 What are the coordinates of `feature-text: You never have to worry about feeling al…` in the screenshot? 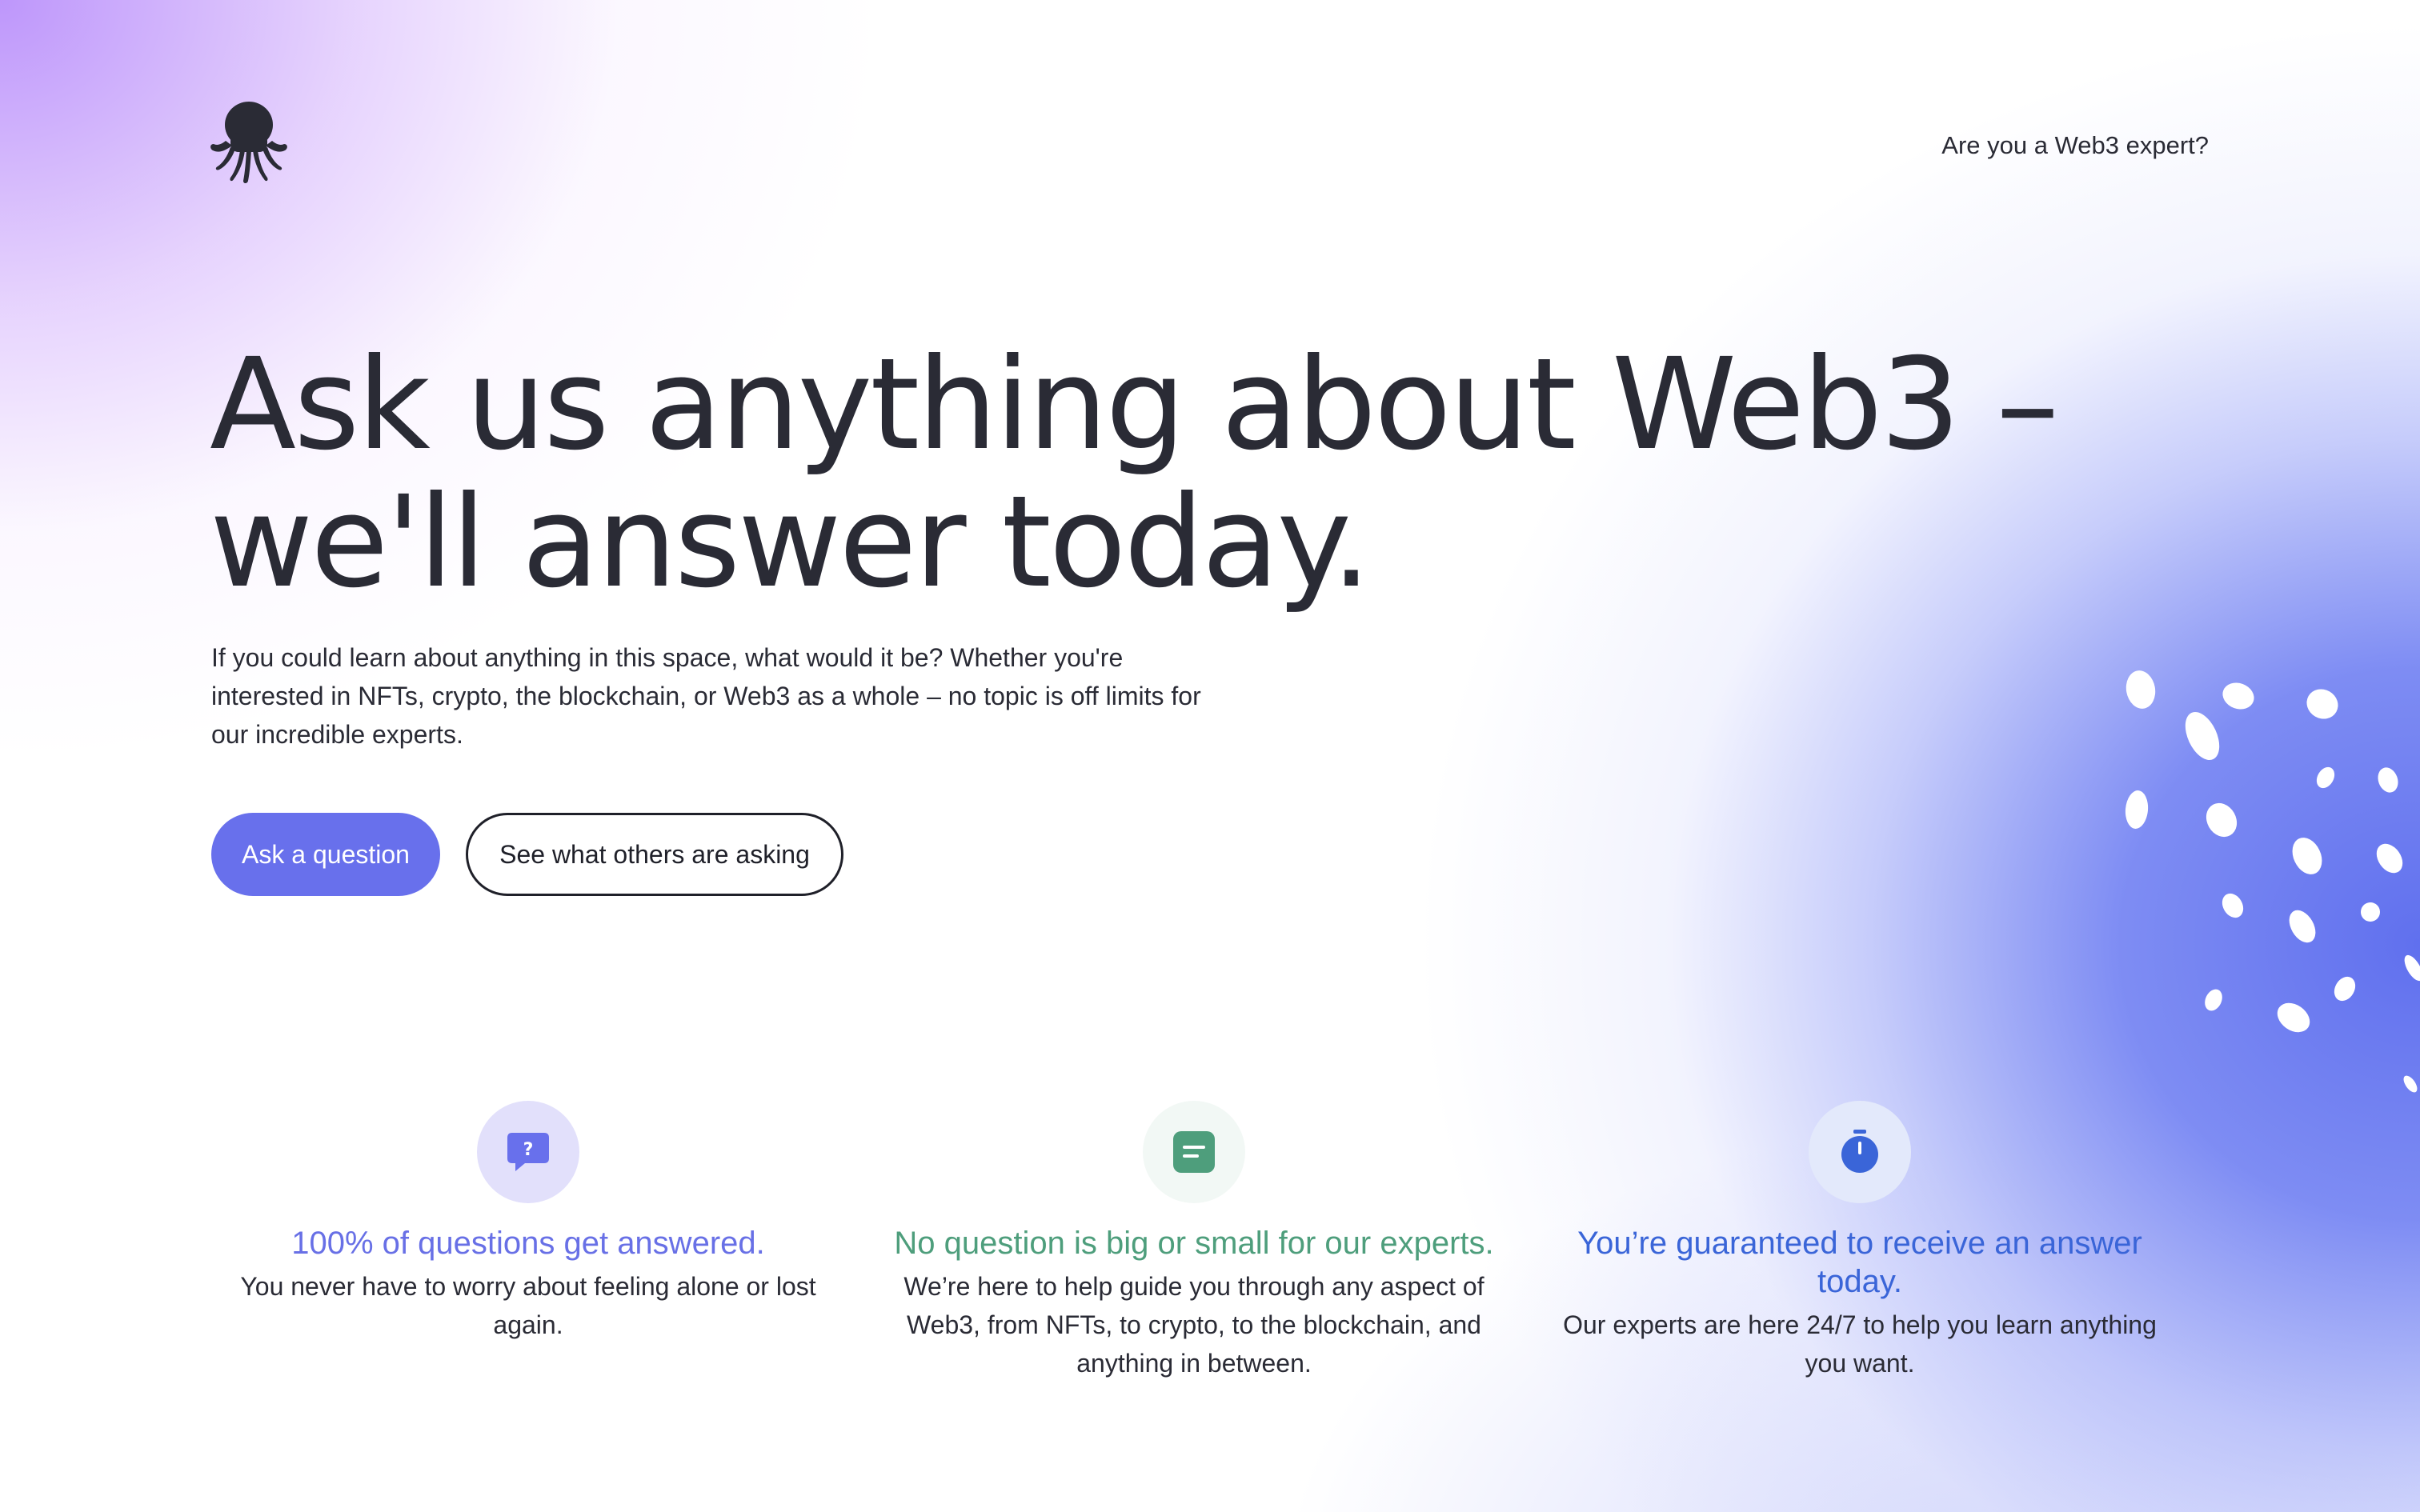 It's located at (528, 1305).